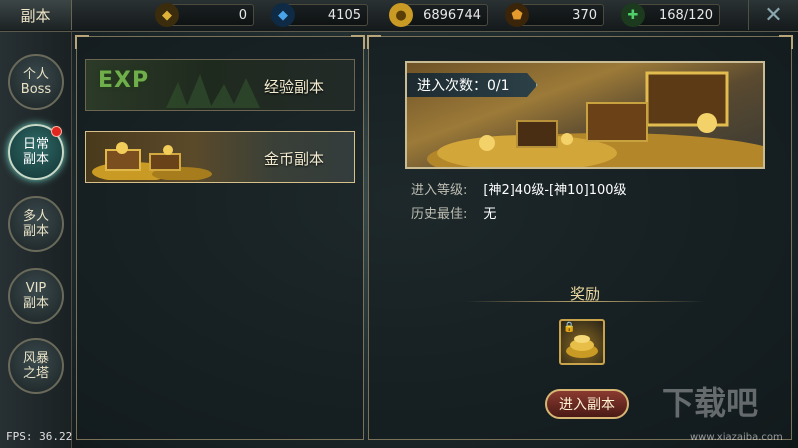 The width and height of the screenshot is (798, 448). Describe the element at coordinates (517, 15) in the screenshot. I see `amber-crystal-icon: ⬟` at that location.